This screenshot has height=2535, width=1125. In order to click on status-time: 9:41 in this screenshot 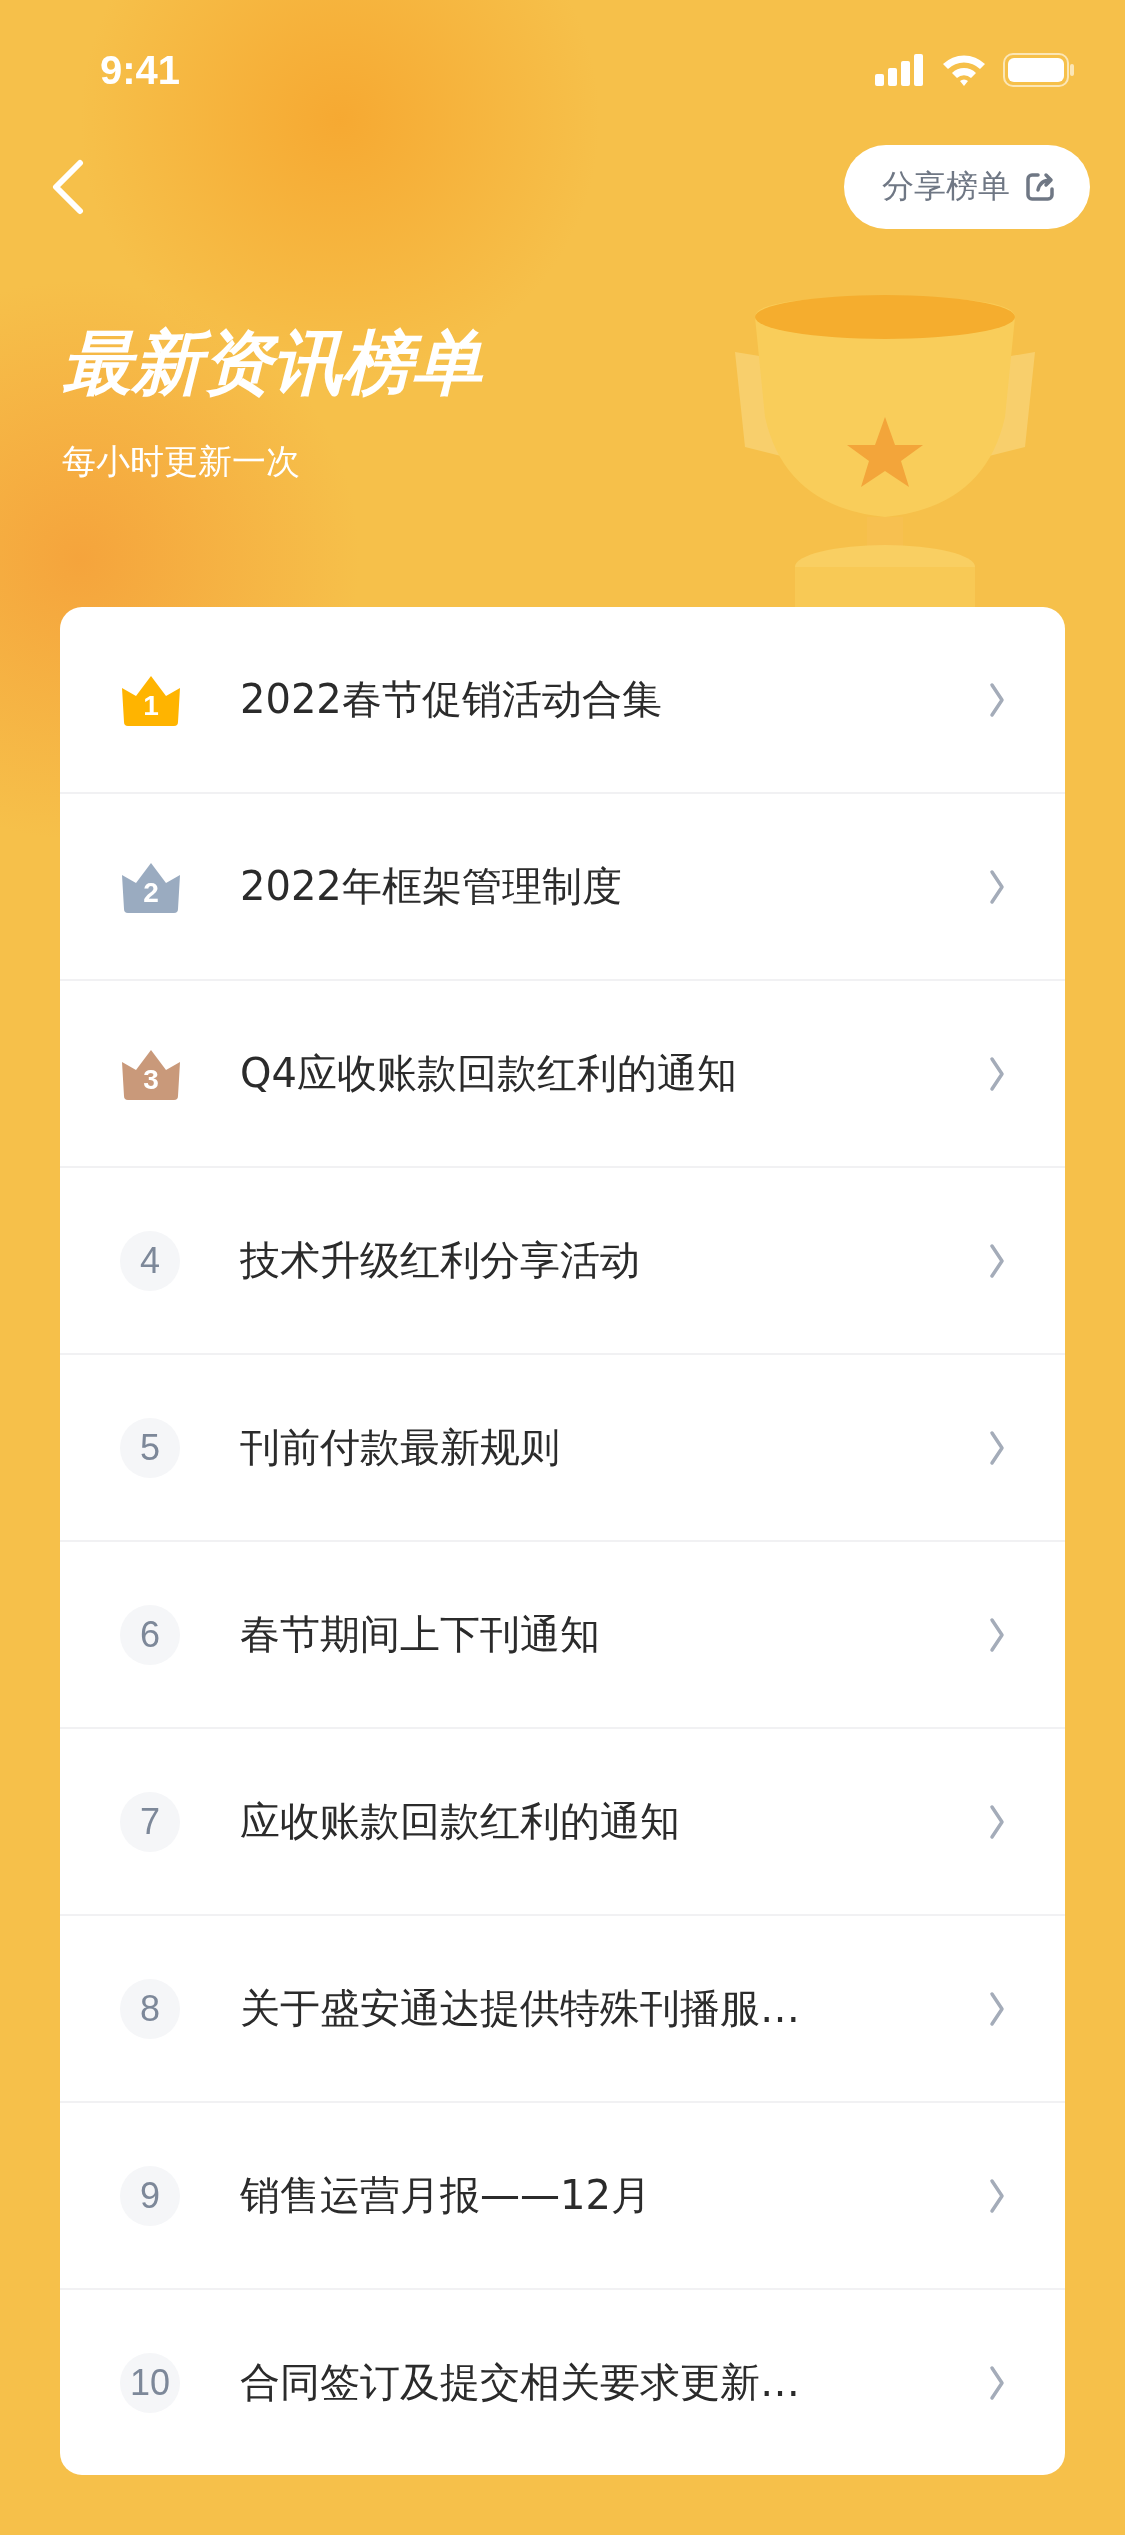, I will do `click(140, 70)`.